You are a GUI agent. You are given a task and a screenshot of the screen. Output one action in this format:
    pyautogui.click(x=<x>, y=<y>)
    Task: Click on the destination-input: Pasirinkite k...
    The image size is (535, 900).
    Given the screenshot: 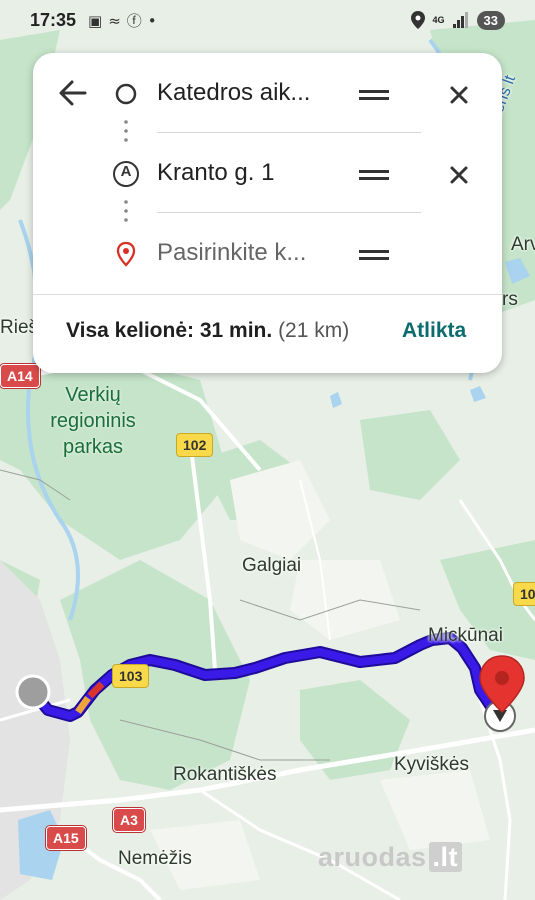 What is the action you would take?
    pyautogui.click(x=247, y=253)
    